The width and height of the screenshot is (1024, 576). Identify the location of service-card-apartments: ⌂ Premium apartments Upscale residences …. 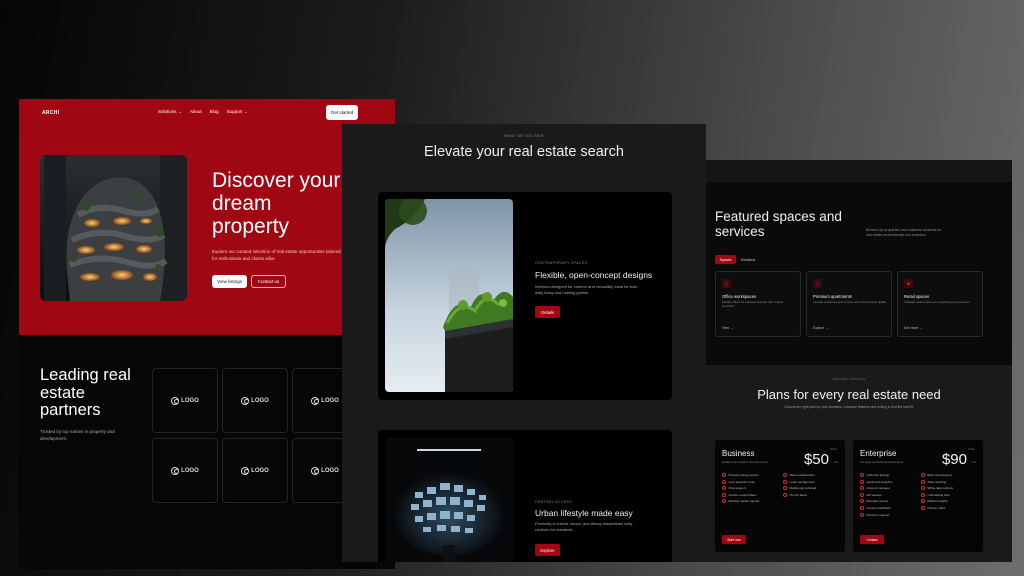
(849, 304).